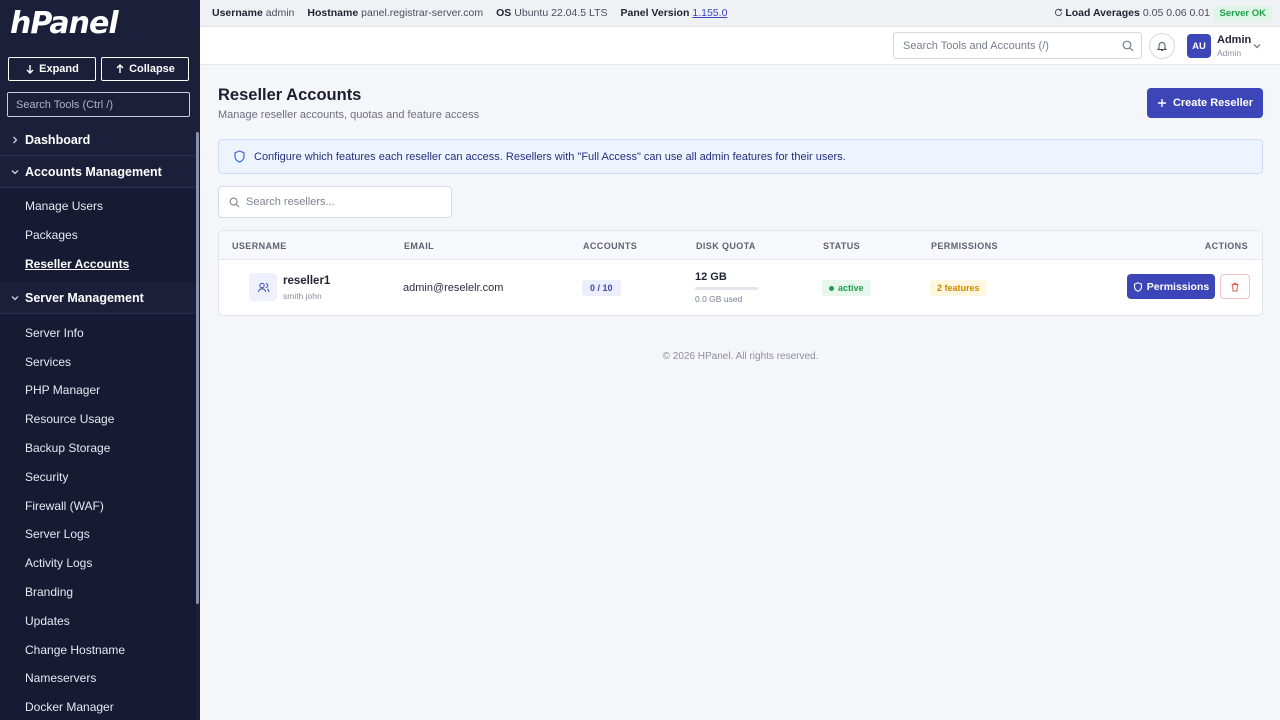 This screenshot has height=720, width=1280. What do you see at coordinates (98, 104) in the screenshot?
I see `sidebar-search-input` at bounding box center [98, 104].